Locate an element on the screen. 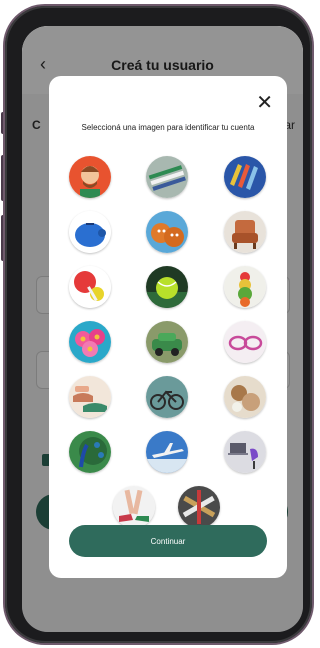  continue-button: Continuar is located at coordinates (168, 541).